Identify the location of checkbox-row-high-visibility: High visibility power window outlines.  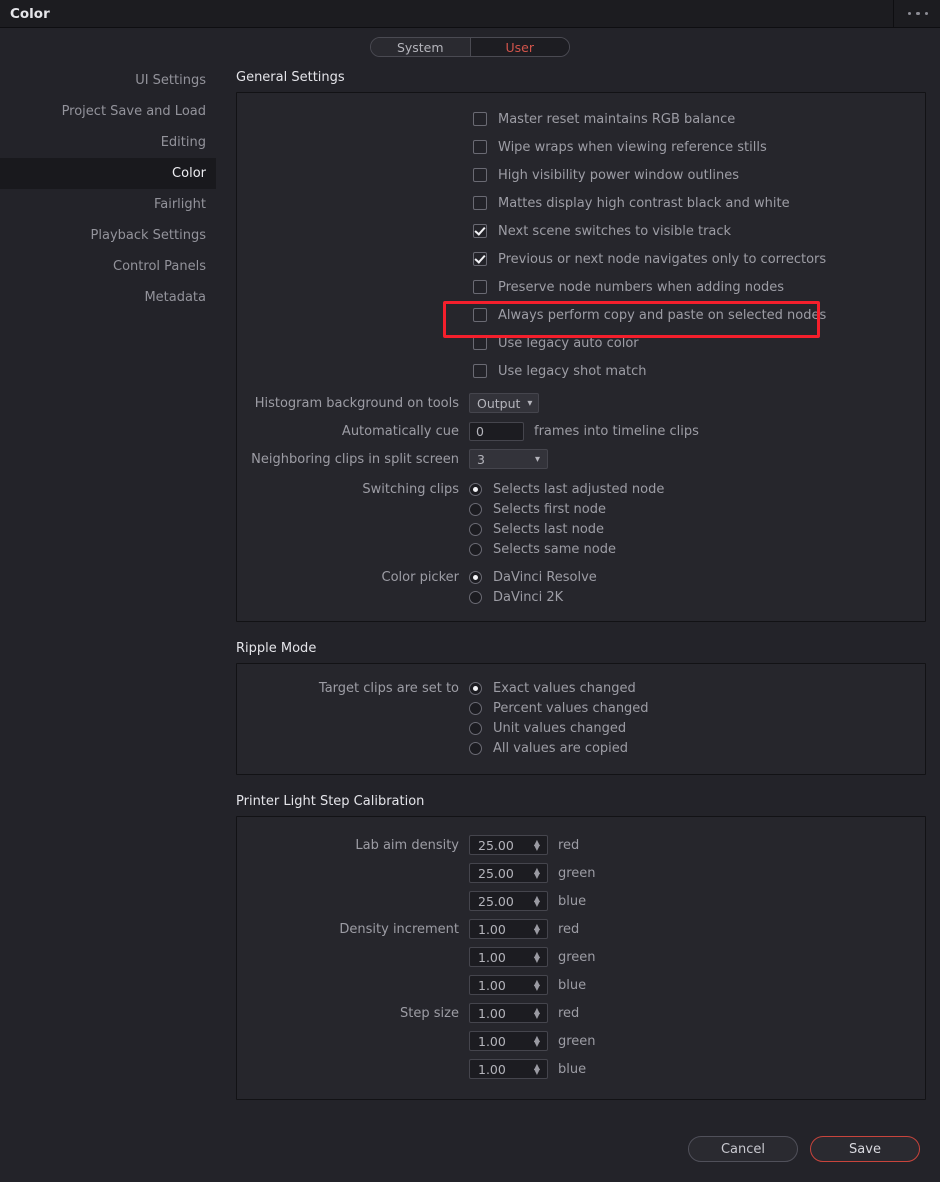
(581, 175).